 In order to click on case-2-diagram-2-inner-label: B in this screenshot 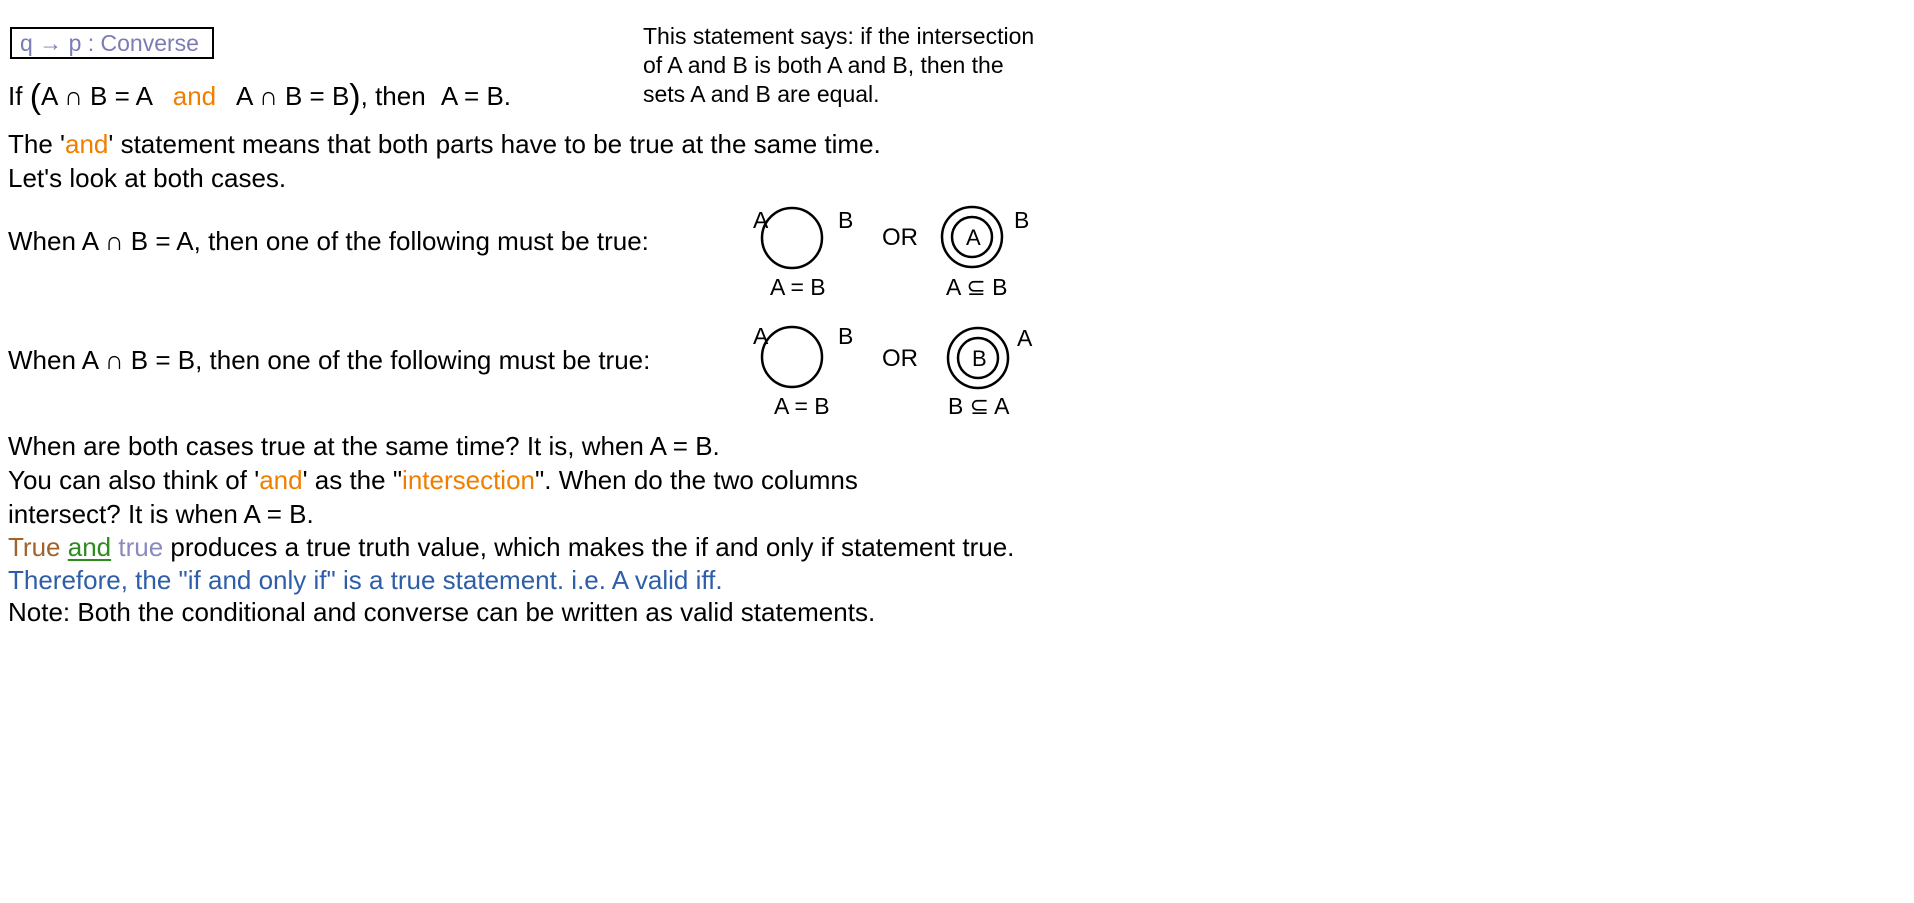, I will do `click(979, 358)`.